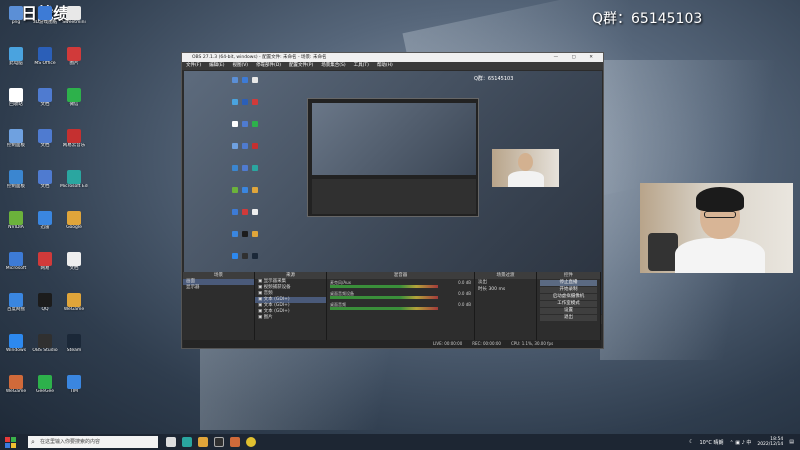  Describe the element at coordinates (740, 442) in the screenshot. I see `tray-icons: ⌃ ▣ ♪ 中` at that location.